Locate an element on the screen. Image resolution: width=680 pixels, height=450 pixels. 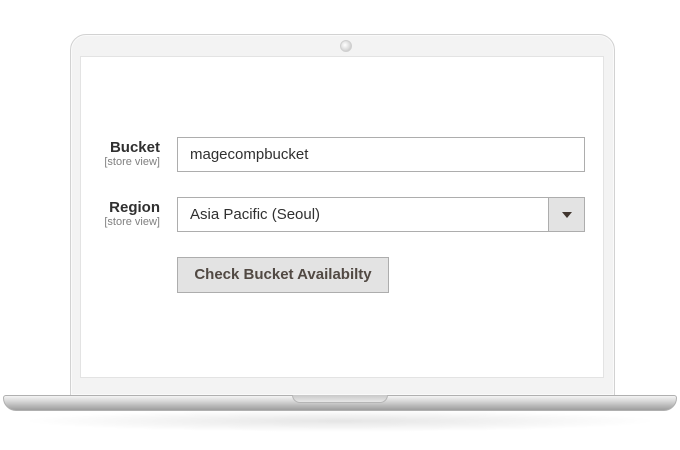
camera-icon is located at coordinates (346, 46).